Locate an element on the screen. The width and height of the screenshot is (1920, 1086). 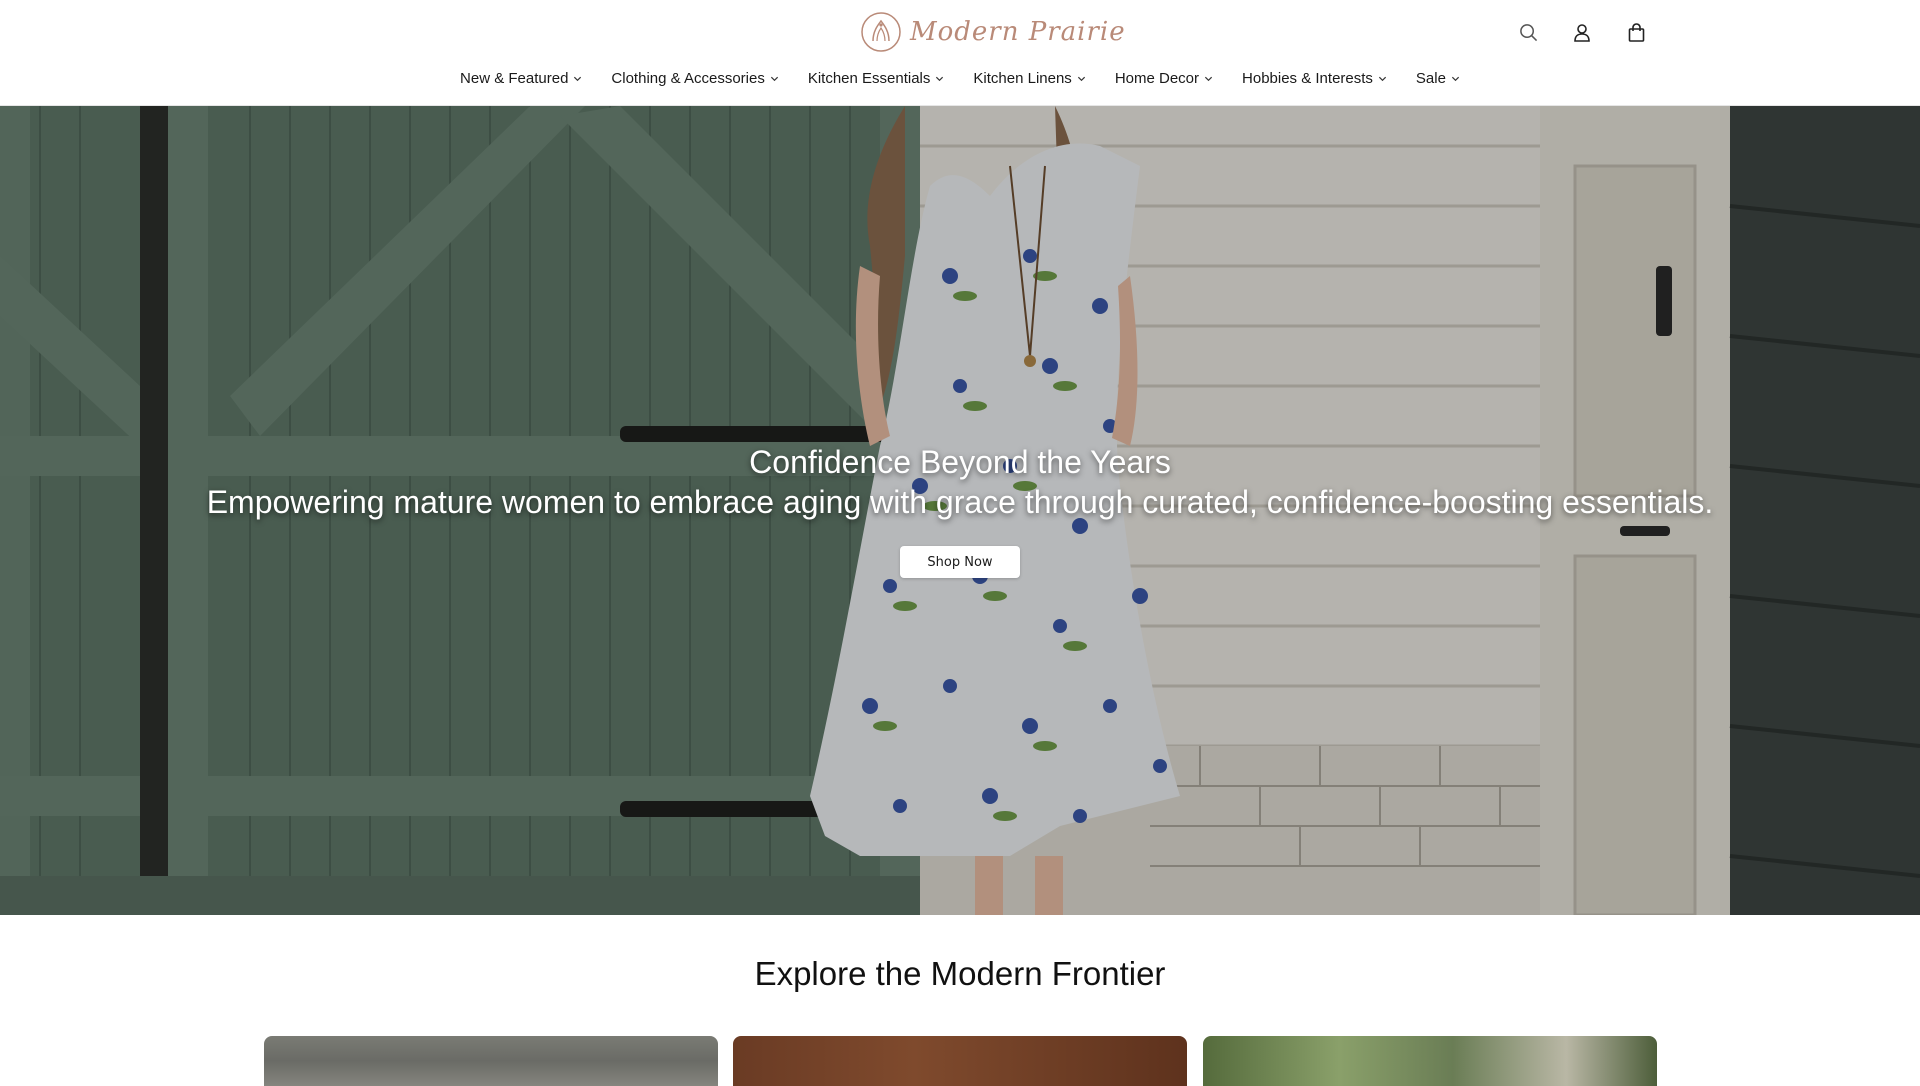
nav-item-home-decor: Home Decor is located at coordinates (1164, 78).